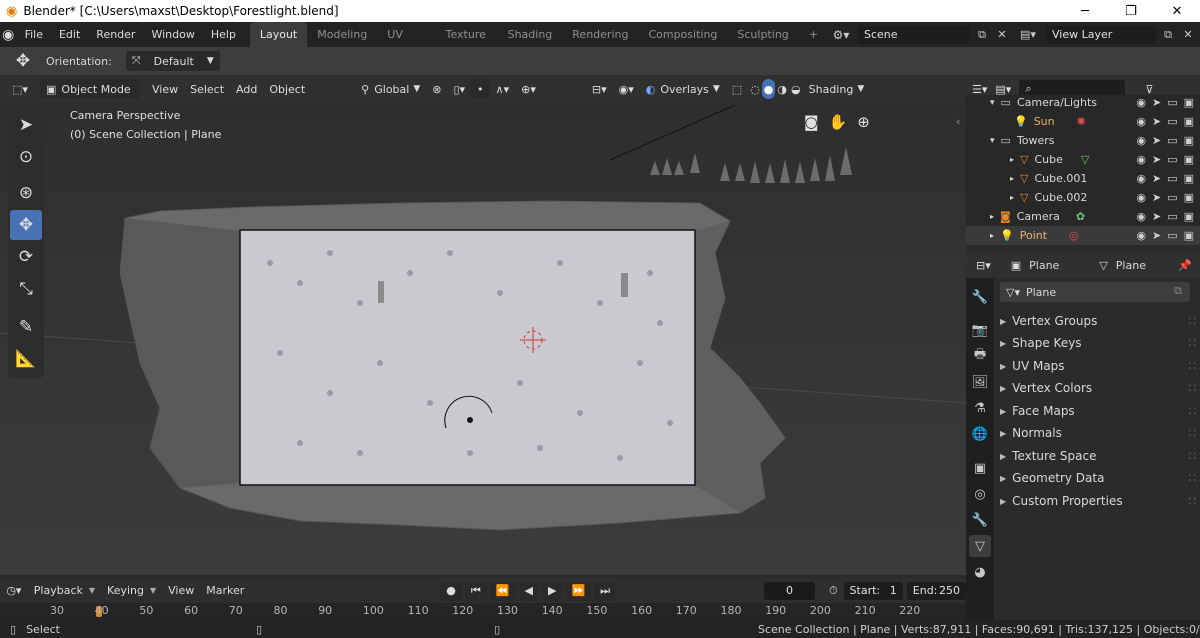 Image resolution: width=1200 pixels, height=638 pixels. I want to click on delete-scene-icon: ✕, so click(1002, 34).